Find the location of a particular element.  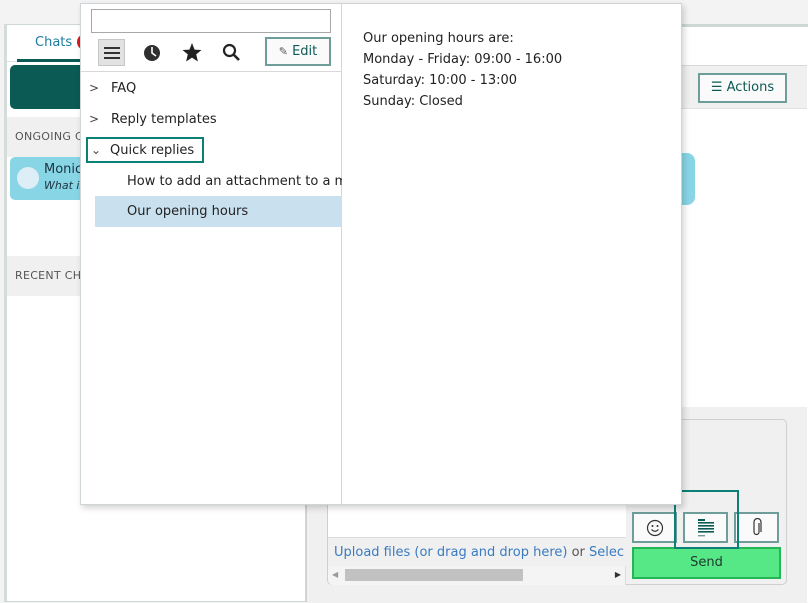

paperclip-icon is located at coordinates (757, 526).